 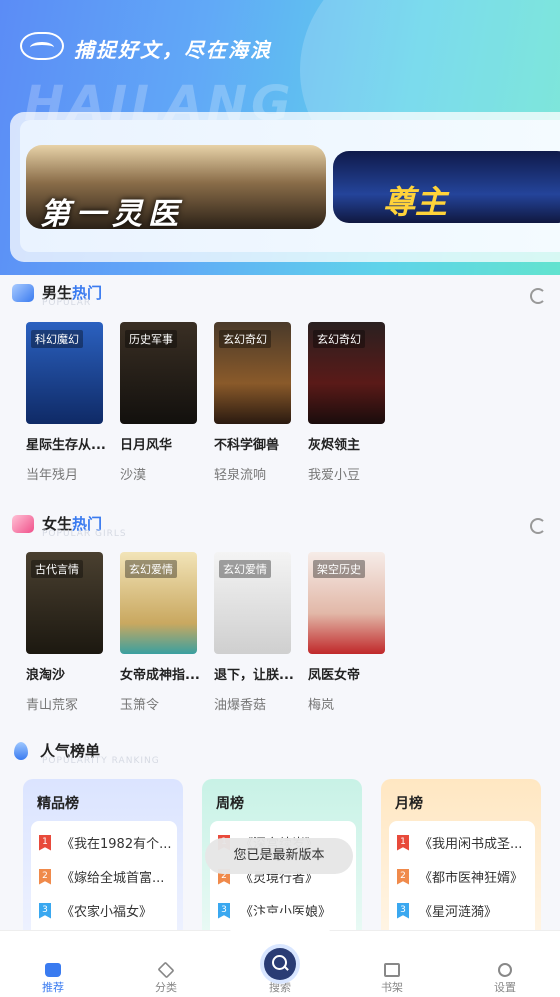 I want to click on hailang-logo-icon, so click(x=42, y=46).